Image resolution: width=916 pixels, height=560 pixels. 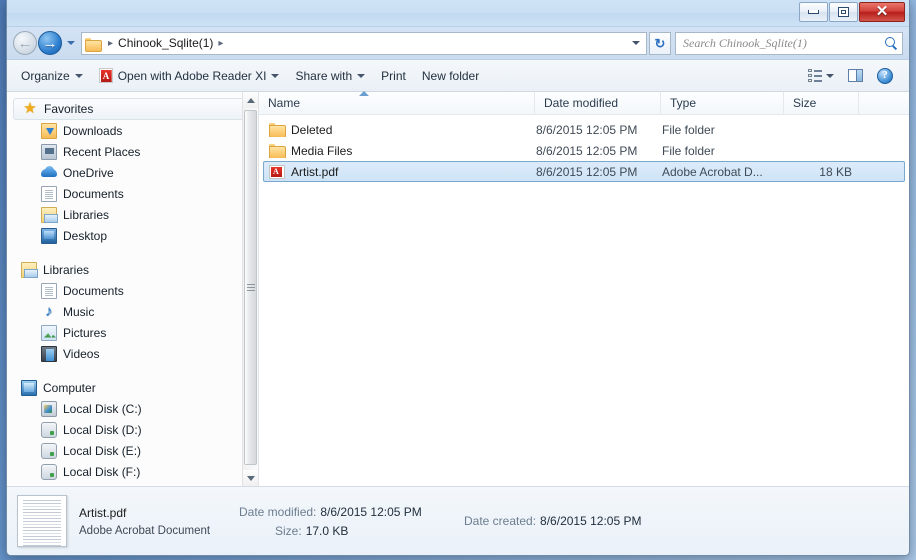 I want to click on close-icon: ✕, so click(x=882, y=11).